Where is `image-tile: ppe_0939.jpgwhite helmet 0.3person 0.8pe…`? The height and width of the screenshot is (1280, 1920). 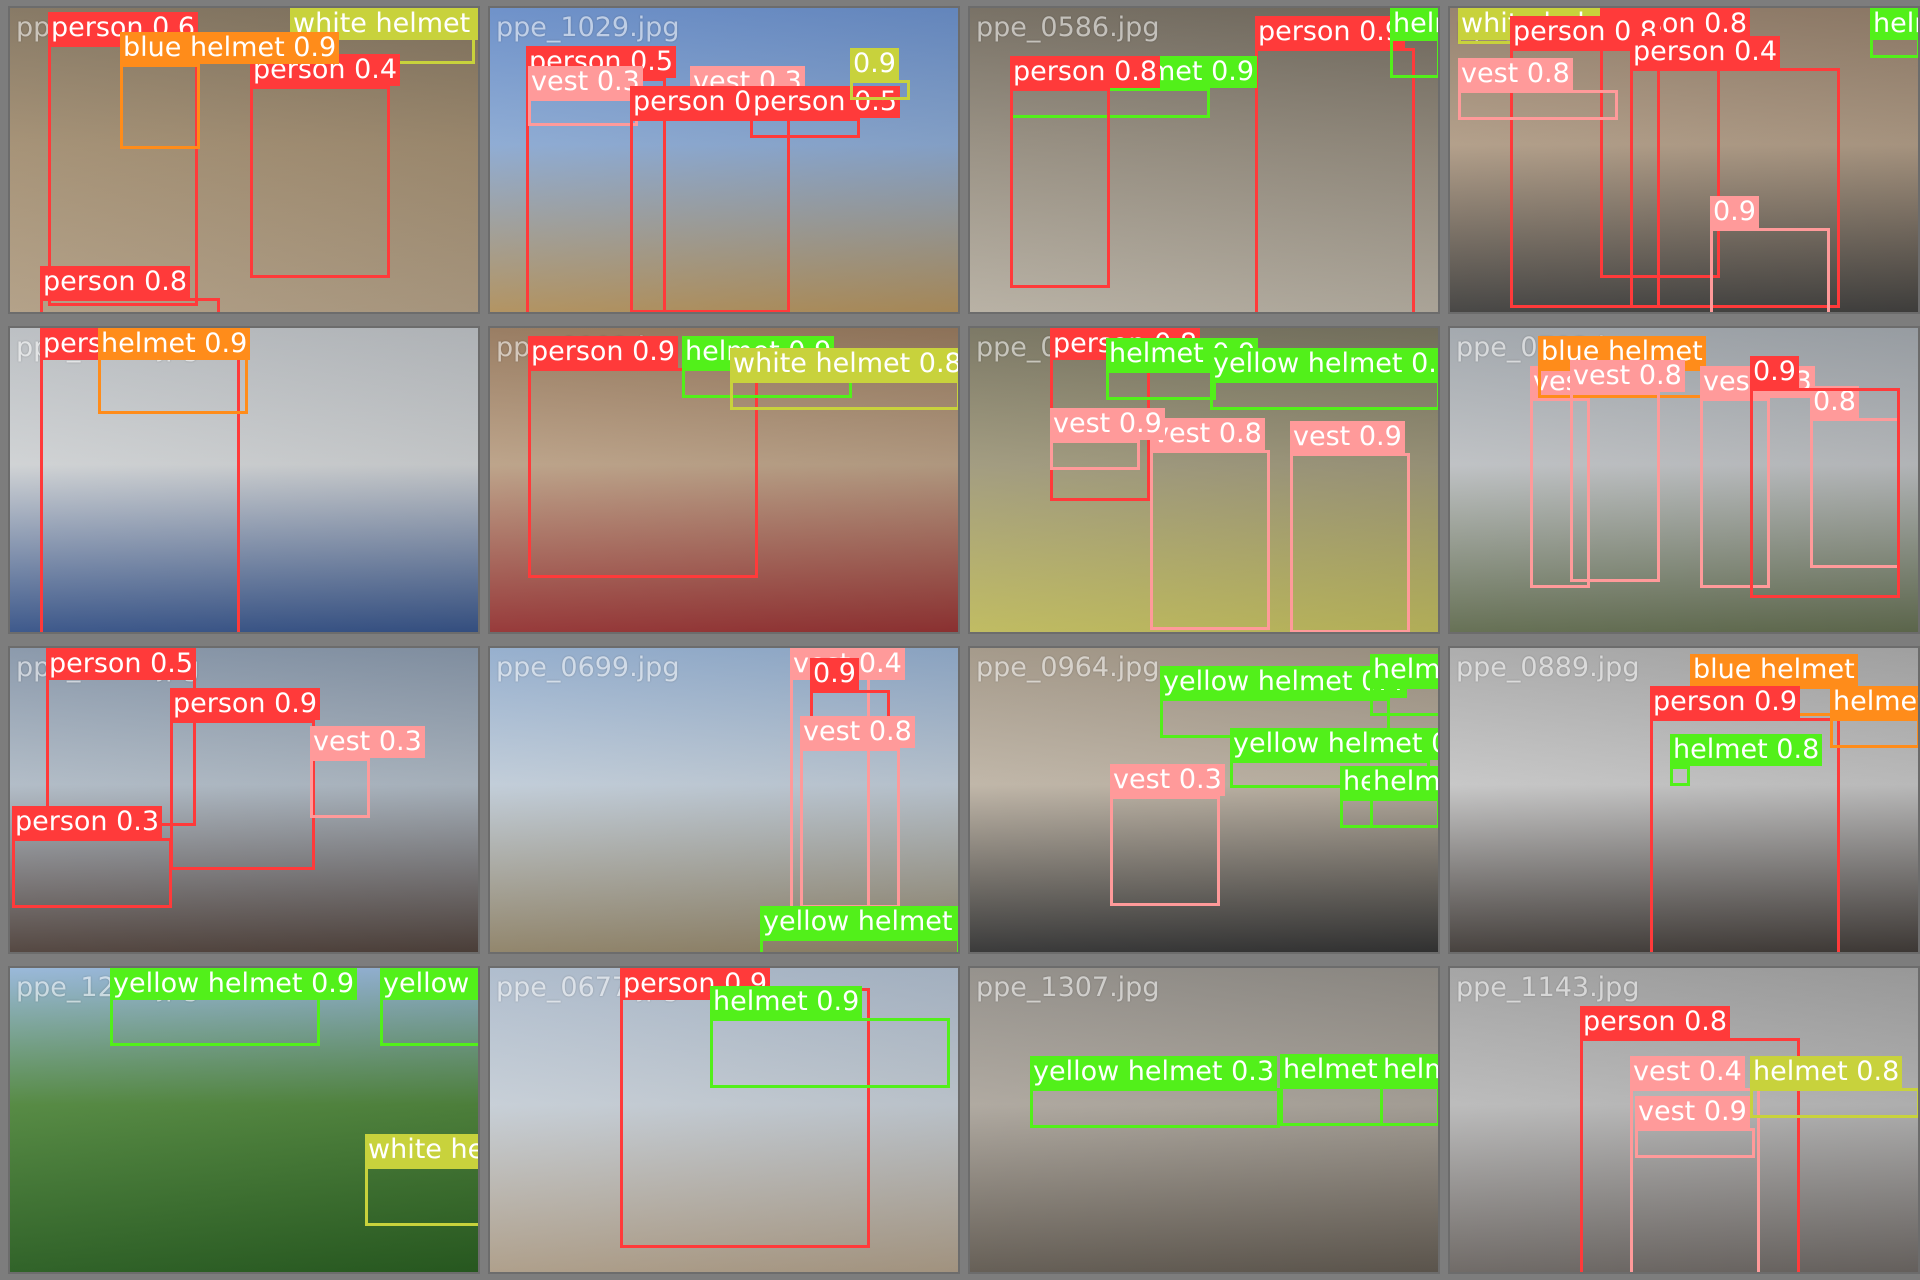 image-tile: ppe_0939.jpgwhite helmet 0.3person 0.8pe… is located at coordinates (1684, 160).